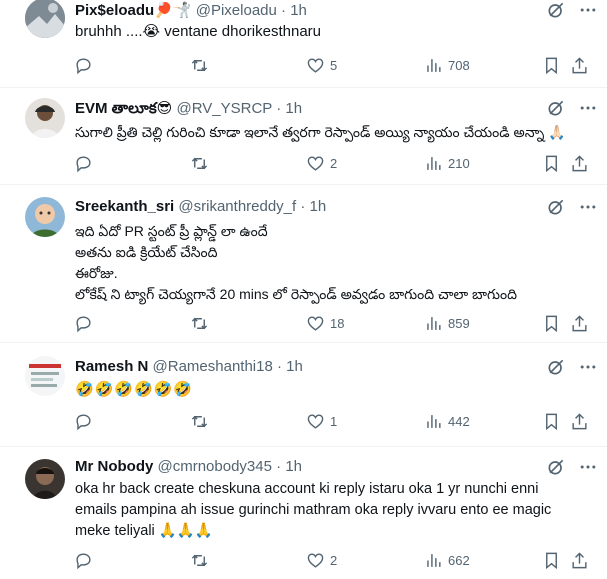 This screenshot has height=579, width=607. I want to click on display-name: Ramesh N, so click(111, 366).